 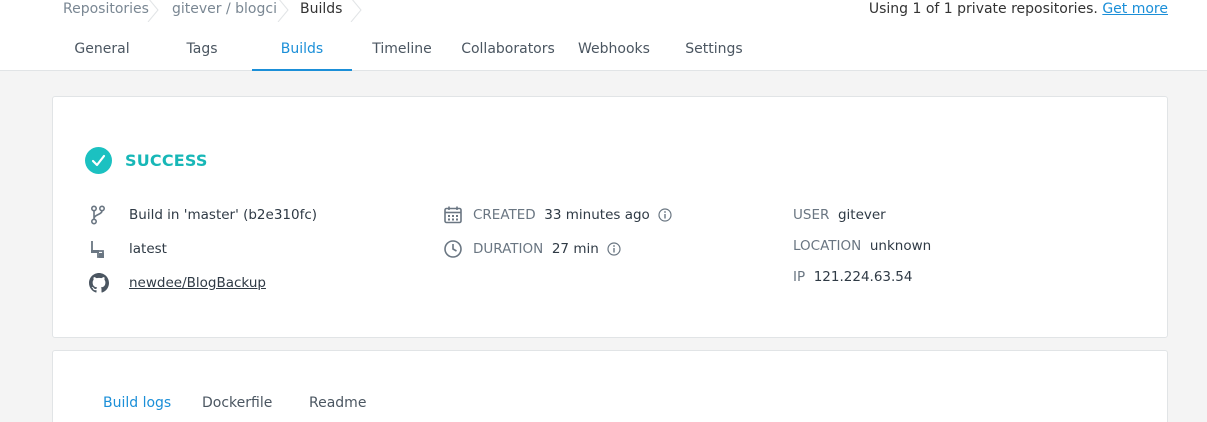 I want to click on location-row: LOCATION unknown, so click(x=862, y=246).